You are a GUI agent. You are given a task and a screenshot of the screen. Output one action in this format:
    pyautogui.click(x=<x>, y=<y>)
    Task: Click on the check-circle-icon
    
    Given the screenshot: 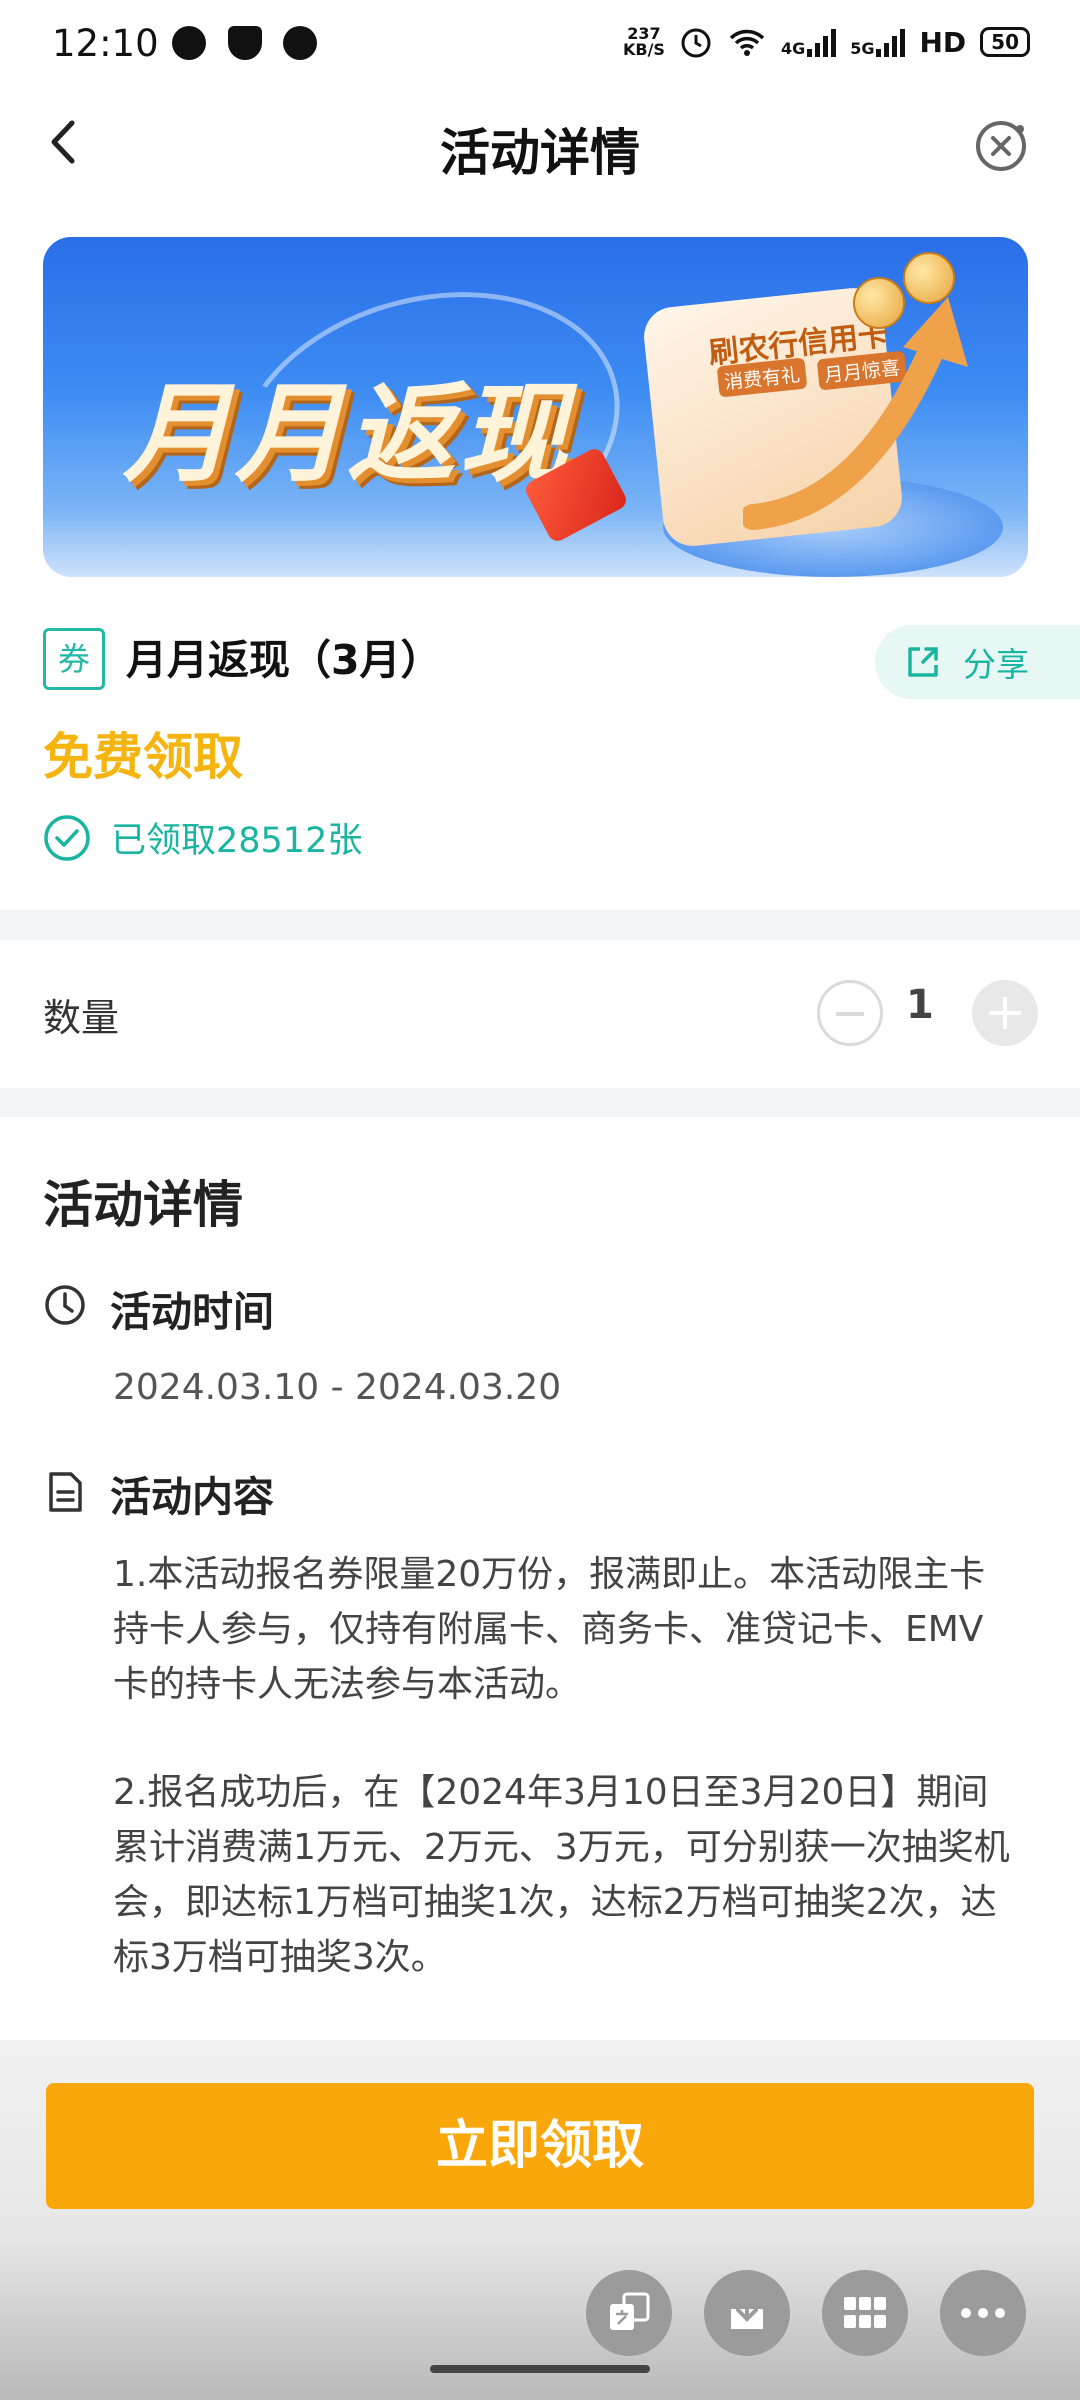 What is the action you would take?
    pyautogui.click(x=67, y=837)
    